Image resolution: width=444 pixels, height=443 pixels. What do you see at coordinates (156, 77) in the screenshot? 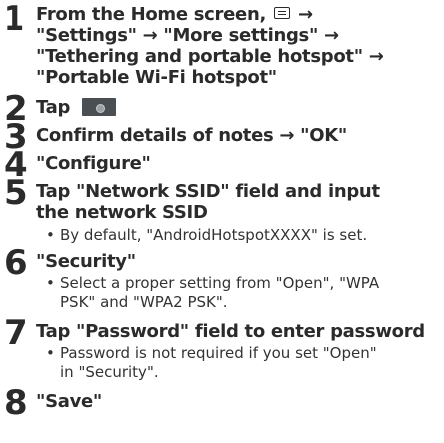
I see `step-text: "Portable Wi-Fi hotspot"` at bounding box center [156, 77].